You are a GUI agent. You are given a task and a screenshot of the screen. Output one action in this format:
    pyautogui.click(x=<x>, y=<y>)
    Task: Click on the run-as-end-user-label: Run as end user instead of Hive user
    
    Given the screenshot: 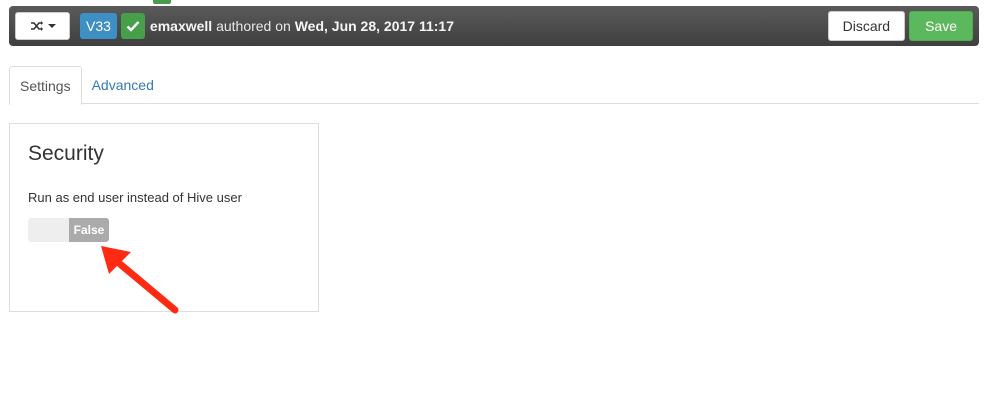 What is the action you would take?
    pyautogui.click(x=135, y=197)
    